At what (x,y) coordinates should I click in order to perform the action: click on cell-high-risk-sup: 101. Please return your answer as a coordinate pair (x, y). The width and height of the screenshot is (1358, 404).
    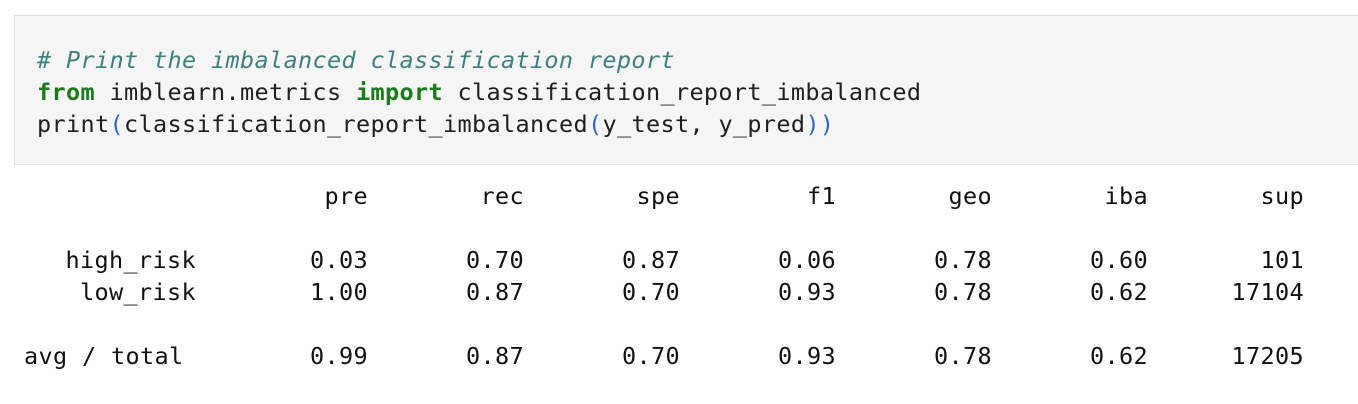
    Looking at the image, I should click on (1282, 260).